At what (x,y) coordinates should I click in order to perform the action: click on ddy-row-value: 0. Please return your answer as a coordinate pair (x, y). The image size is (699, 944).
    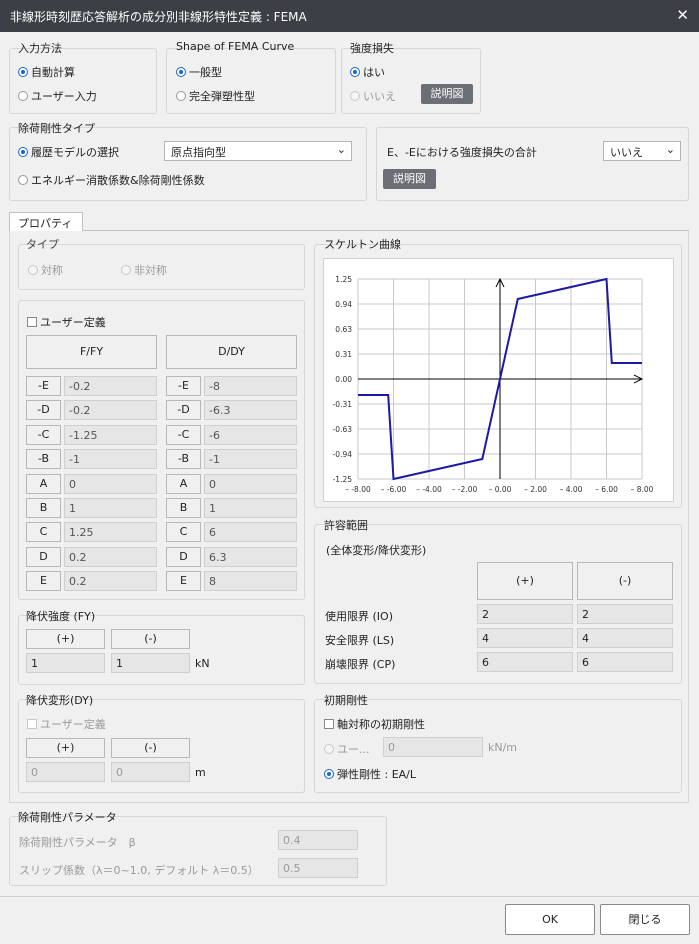
    Looking at the image, I should click on (250, 484).